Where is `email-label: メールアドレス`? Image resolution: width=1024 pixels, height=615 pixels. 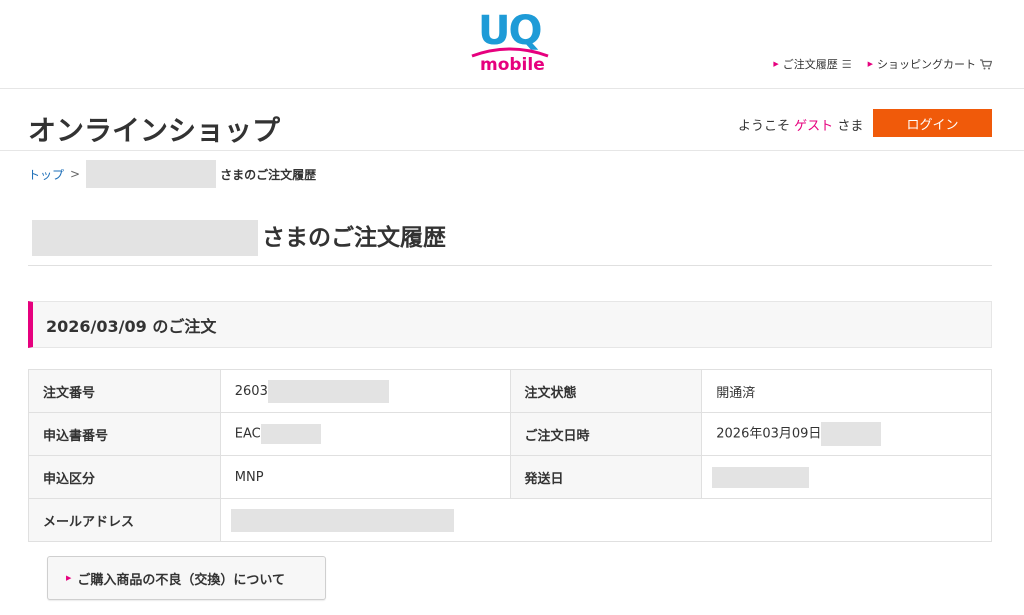
email-label: メールアドレス is located at coordinates (124, 520).